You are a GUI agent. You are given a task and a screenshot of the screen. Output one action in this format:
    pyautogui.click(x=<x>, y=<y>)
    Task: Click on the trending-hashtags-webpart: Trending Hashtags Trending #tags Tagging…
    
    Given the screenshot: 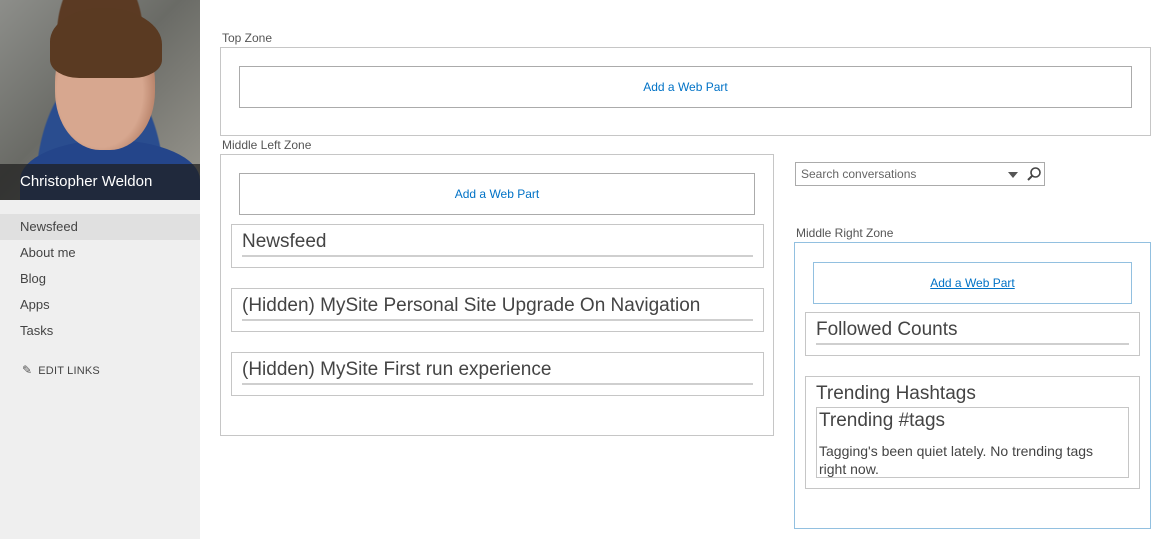 What is the action you would take?
    pyautogui.click(x=972, y=432)
    